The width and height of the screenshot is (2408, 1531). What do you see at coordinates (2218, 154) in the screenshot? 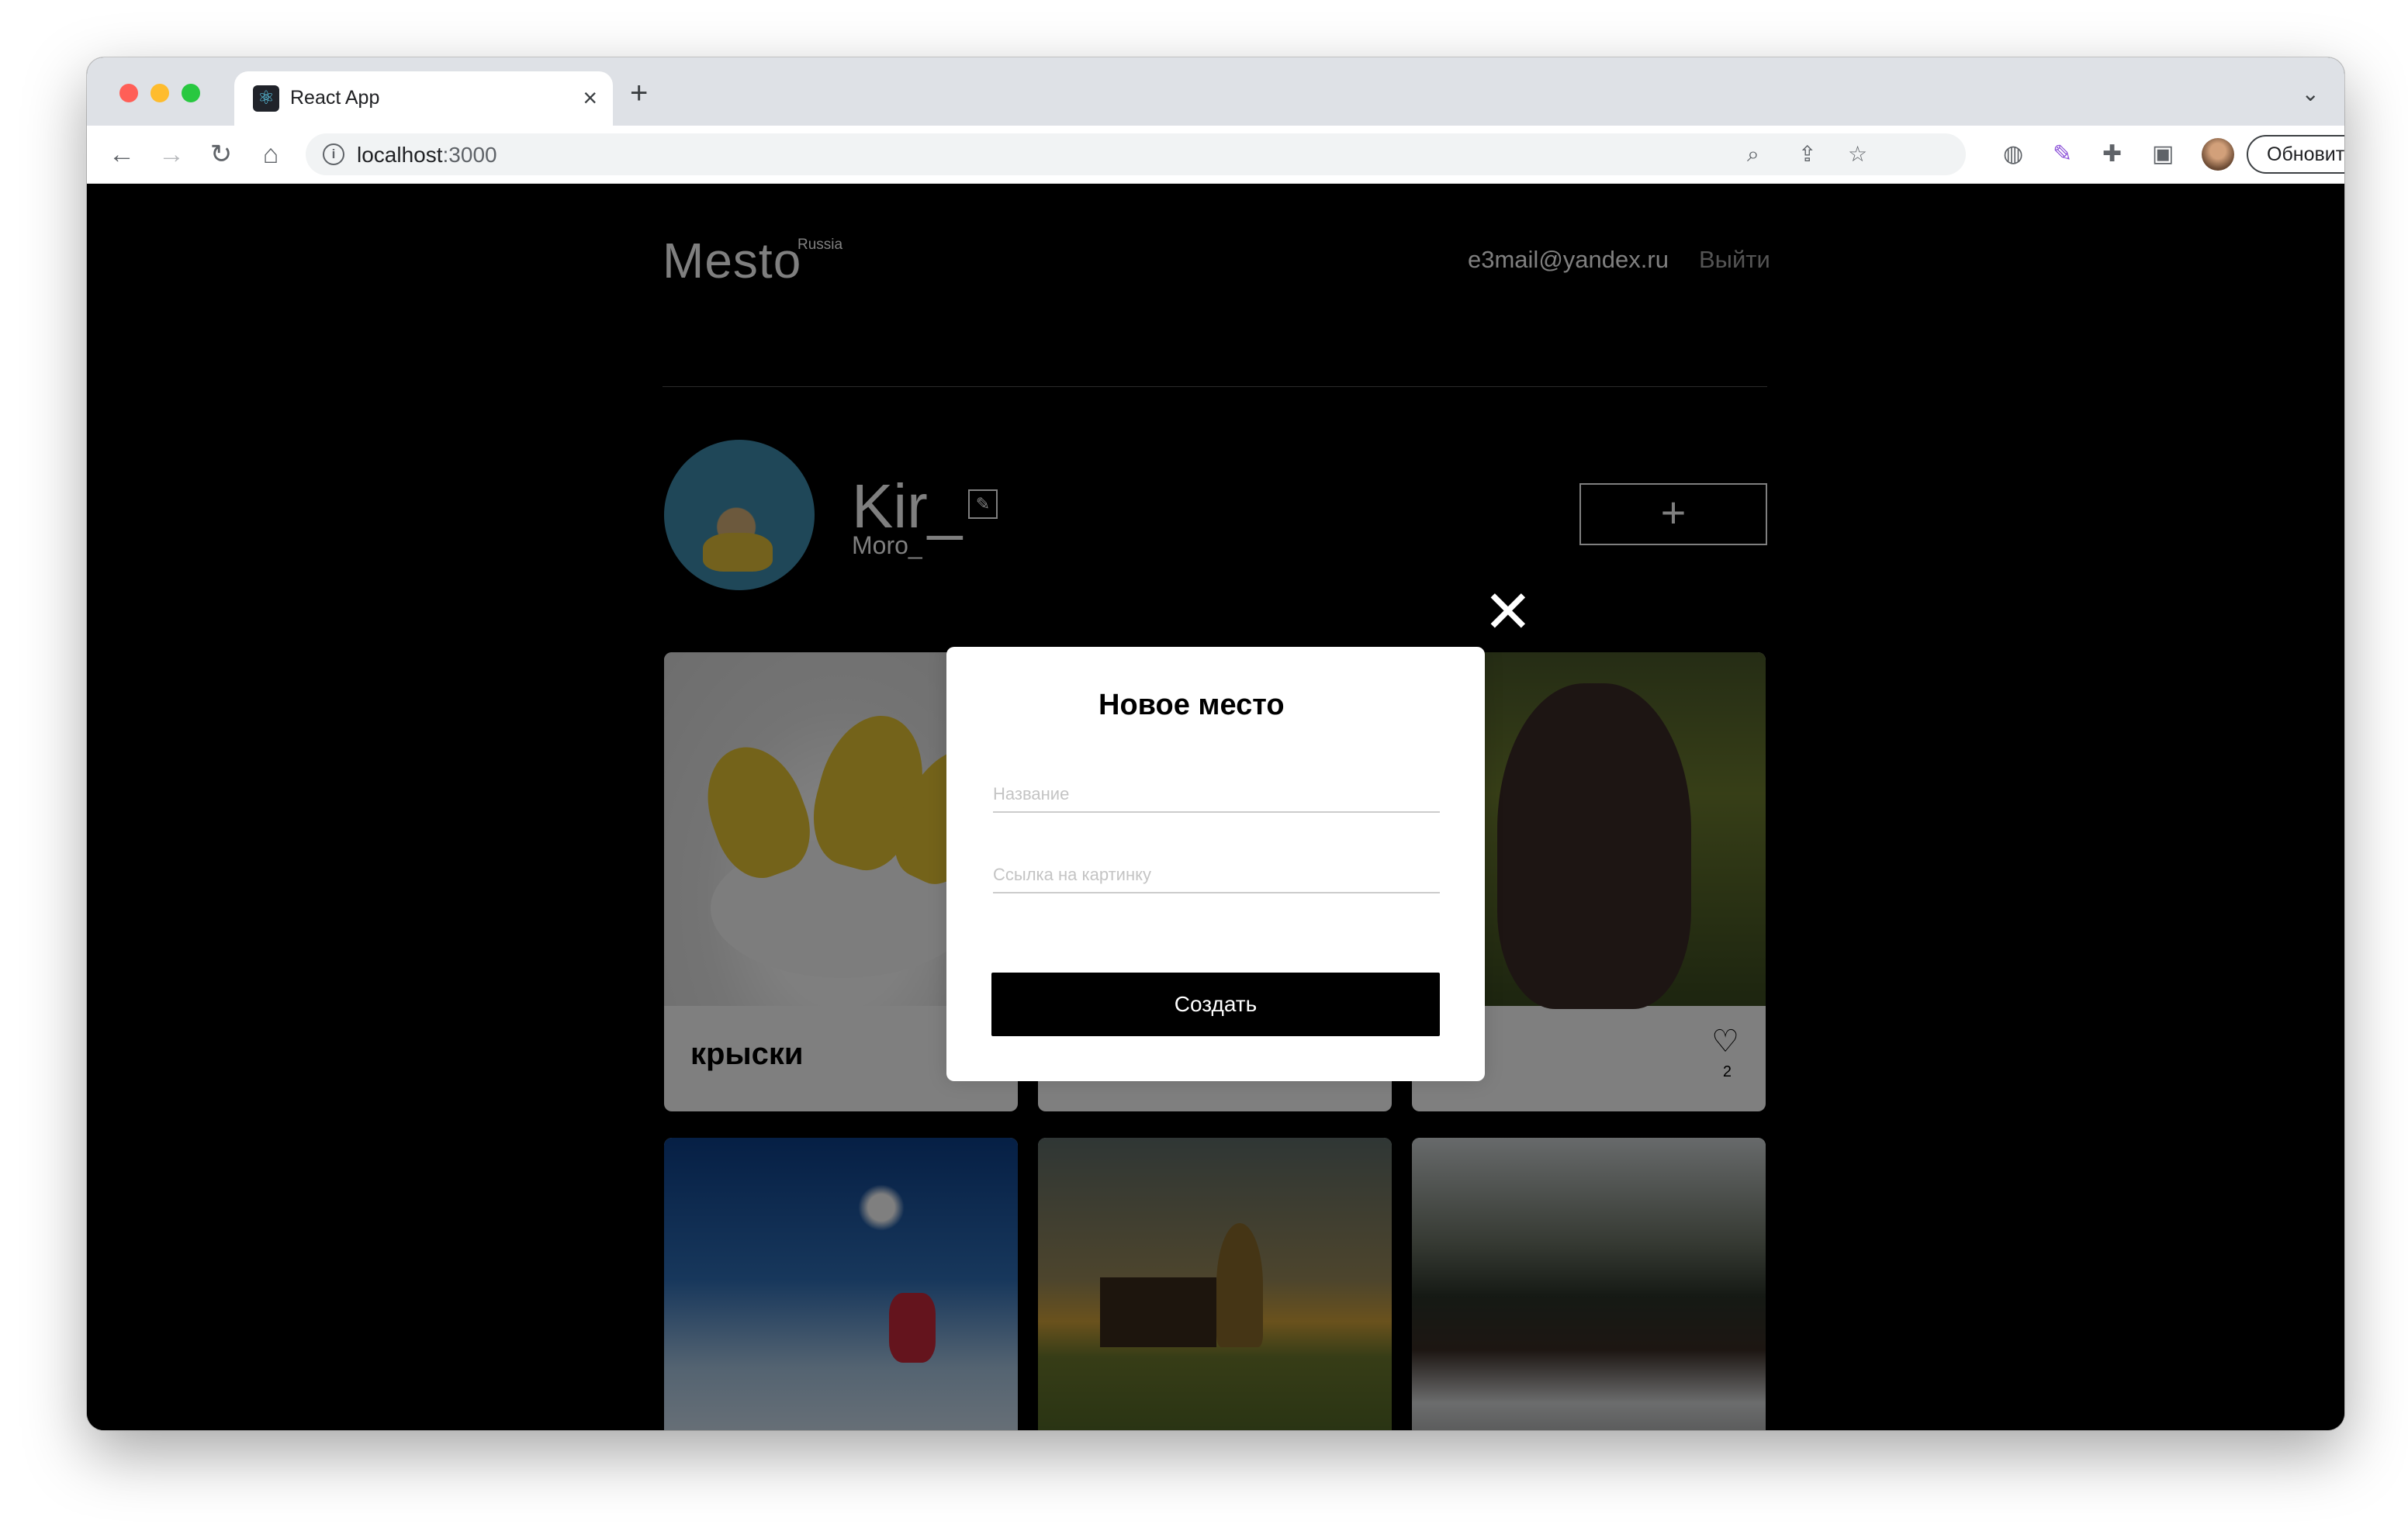
I see `profile-avatar` at bounding box center [2218, 154].